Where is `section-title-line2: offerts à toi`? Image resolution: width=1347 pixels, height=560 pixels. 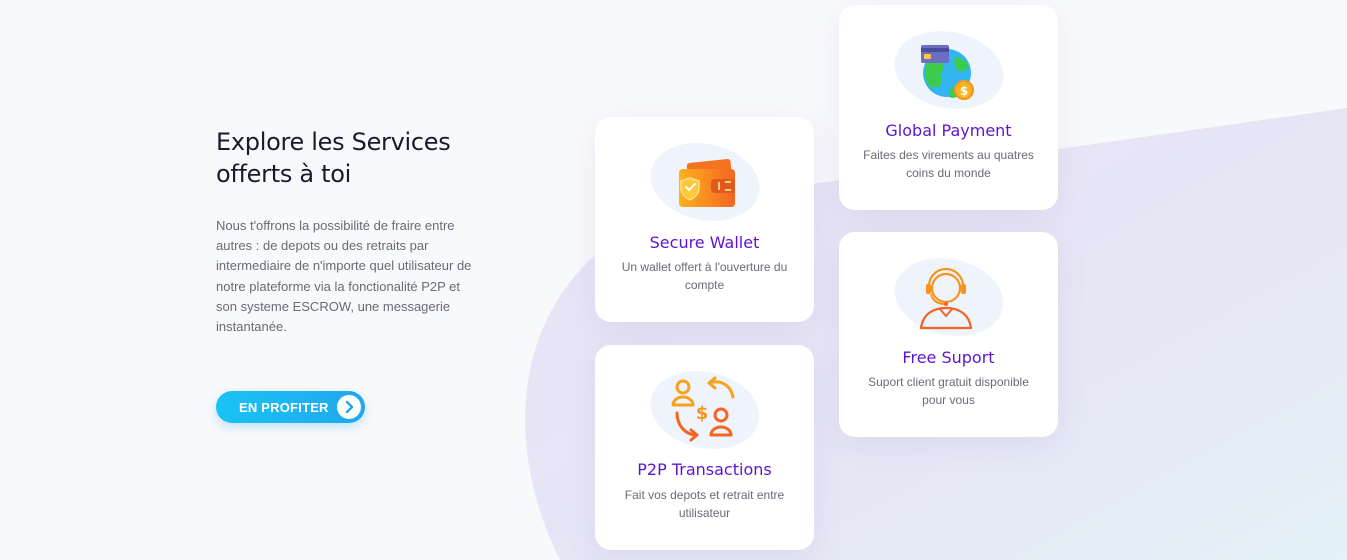
section-title-line2: offerts à toi is located at coordinates (283, 174).